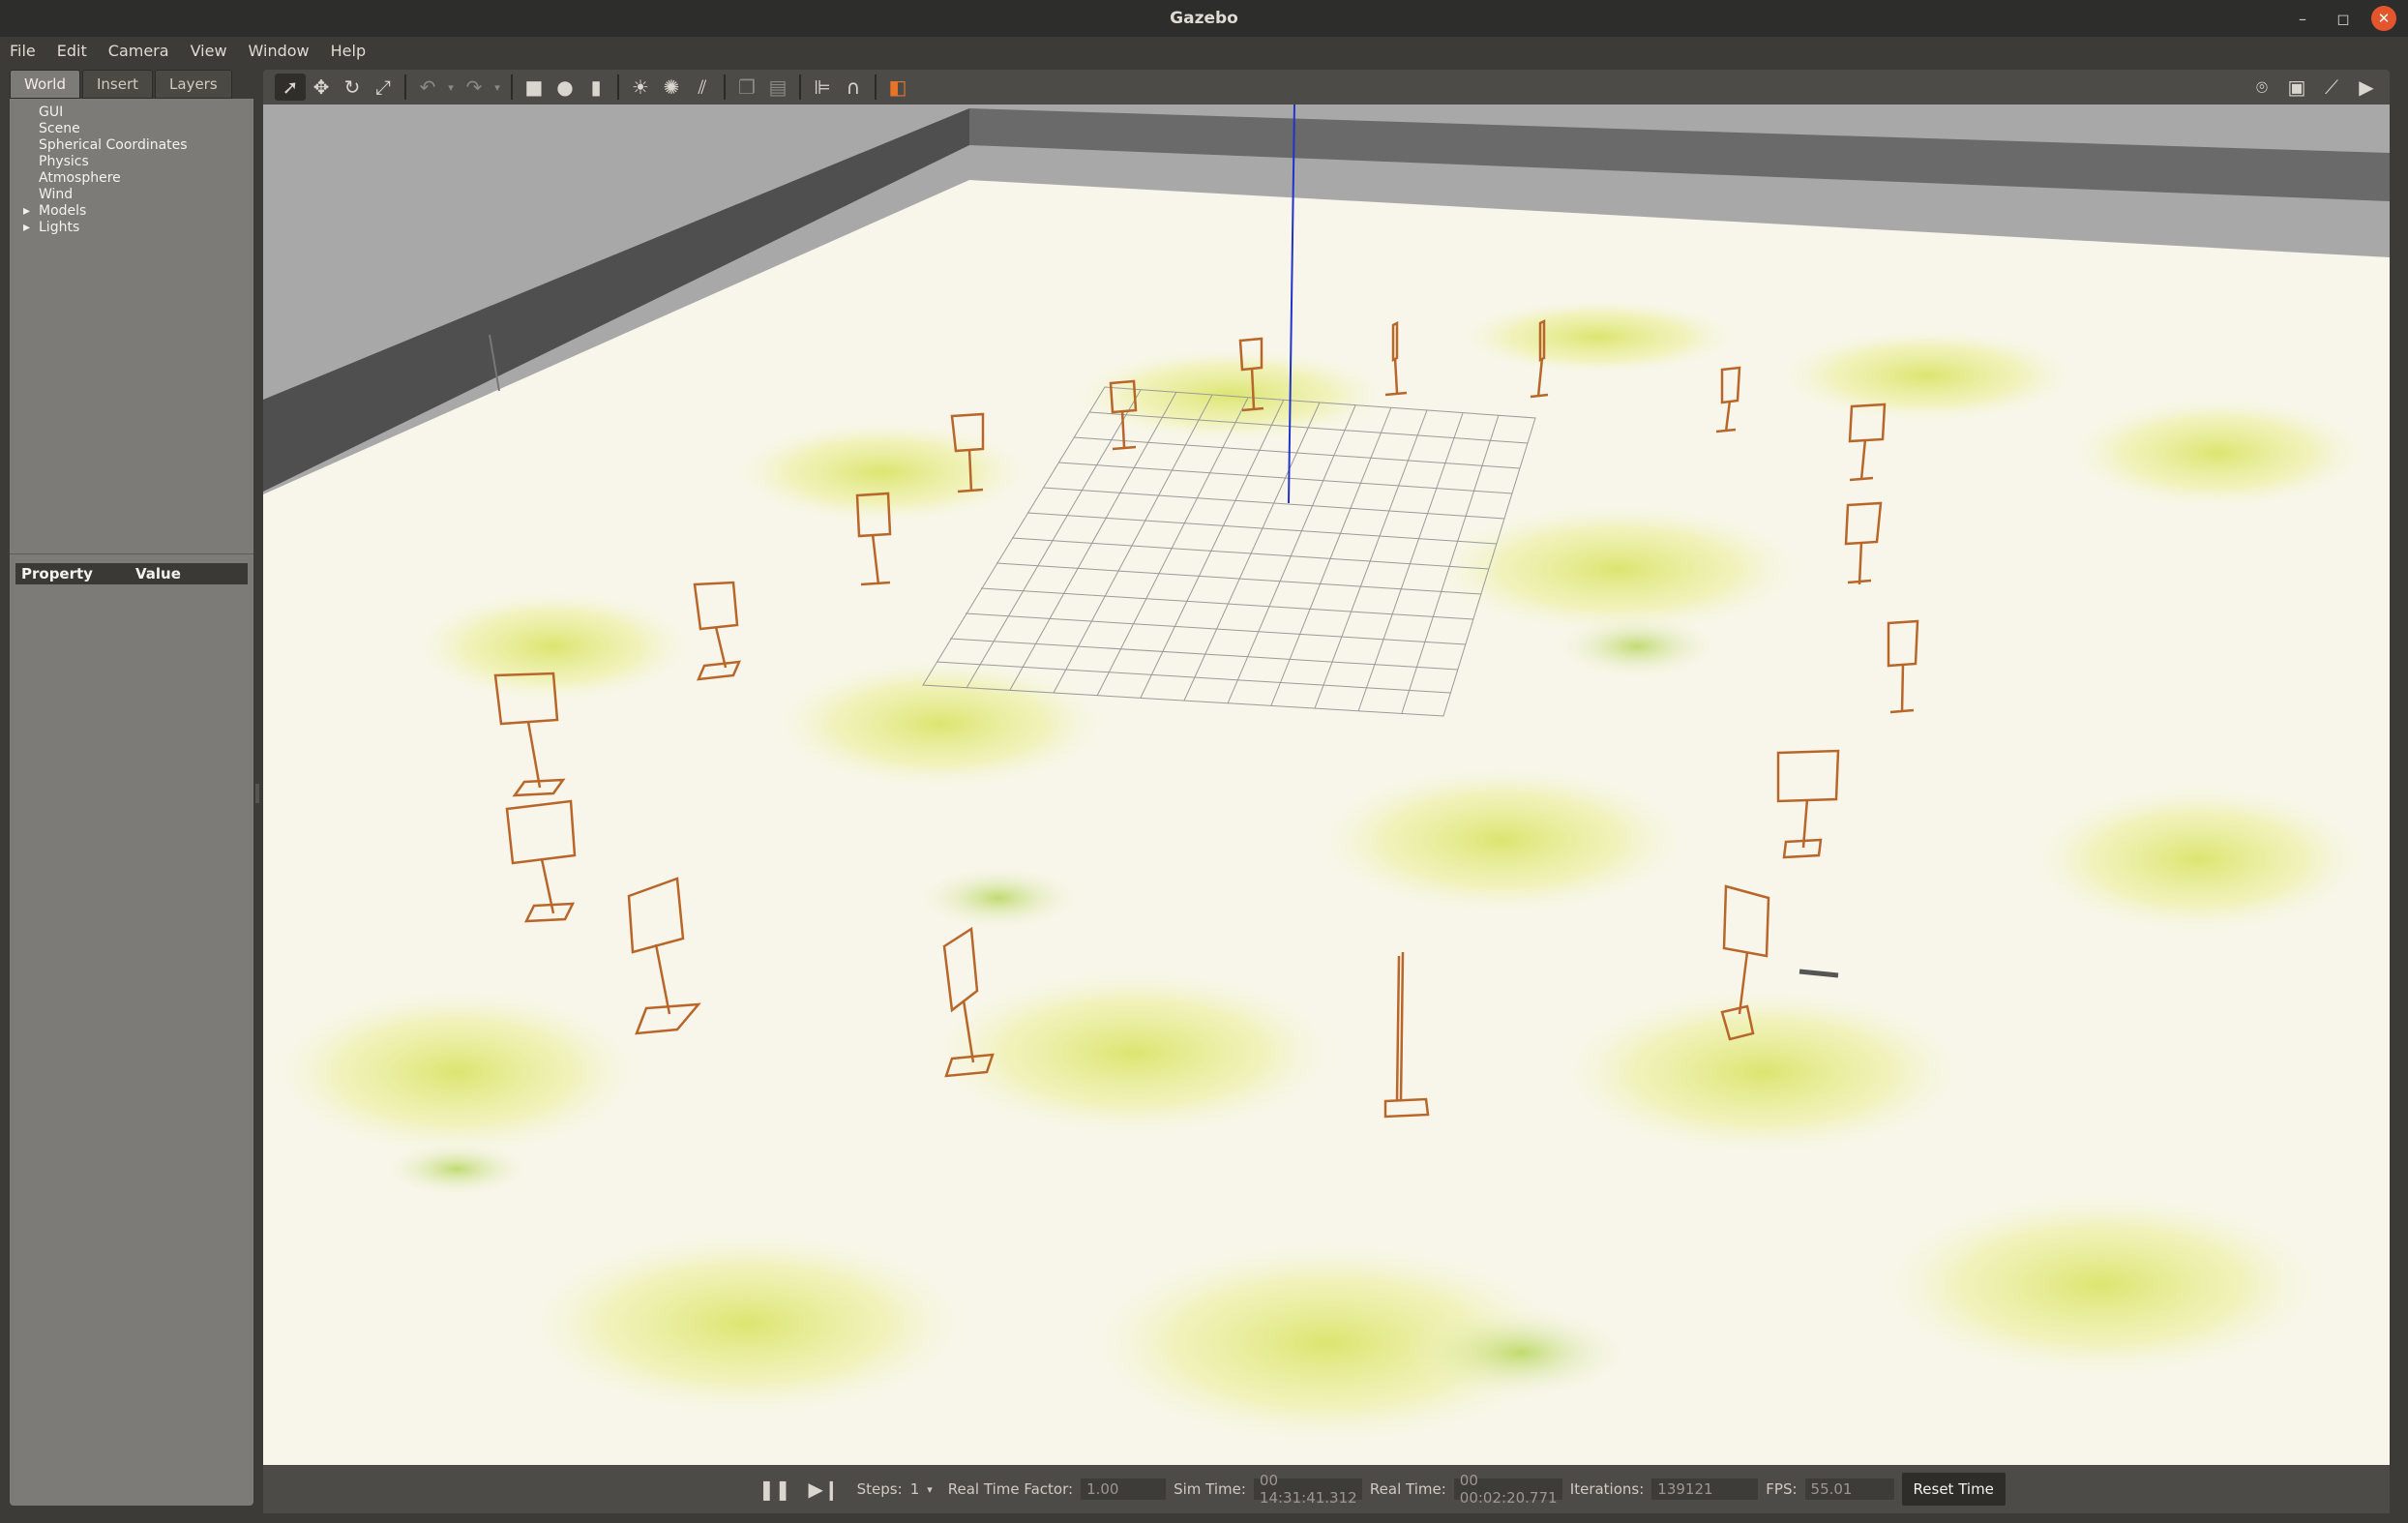 Image resolution: width=2408 pixels, height=1523 pixels. I want to click on close-icon: ✕, so click(2383, 18).